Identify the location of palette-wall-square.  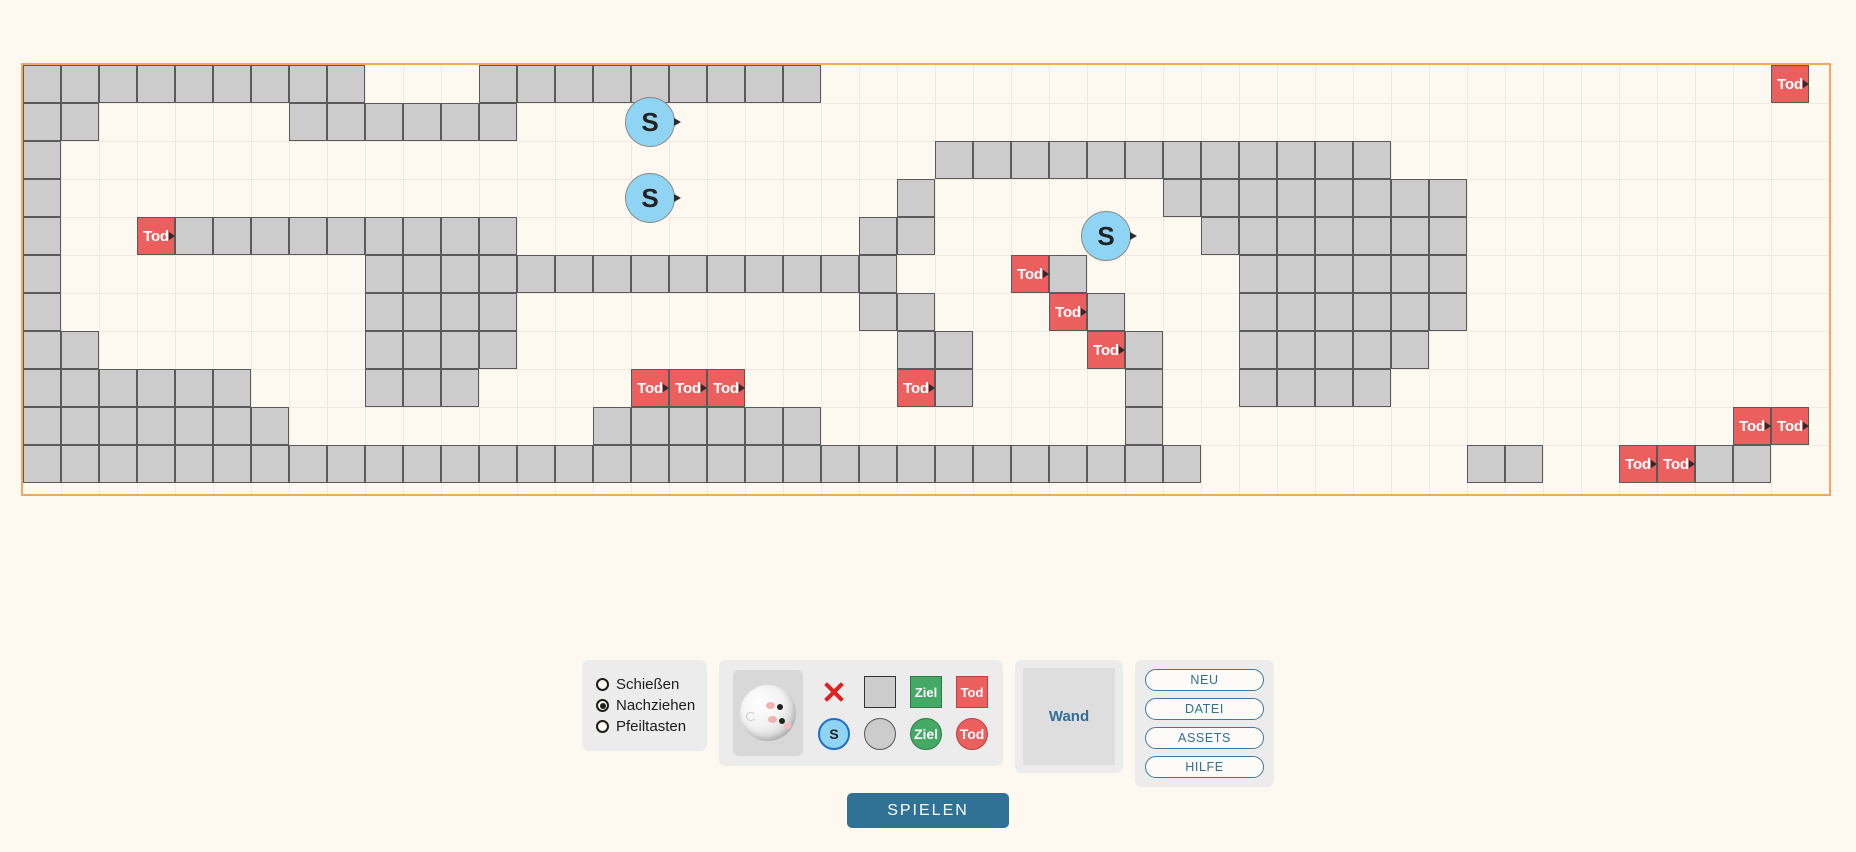
(880, 692).